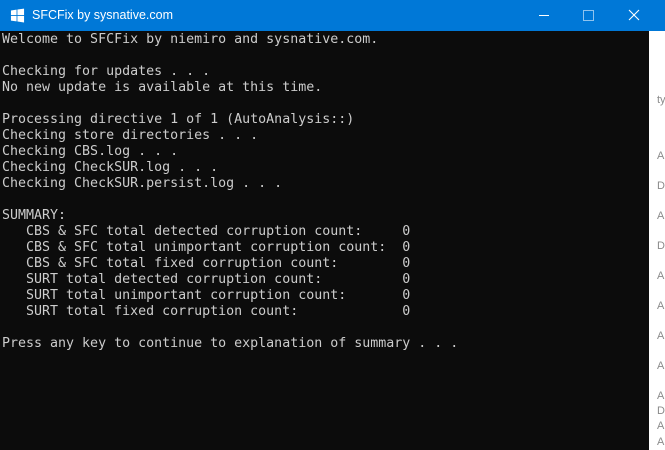 Image resolution: width=665 pixels, height=450 pixels. I want to click on title-bar: SFCFix by sysnative.com, so click(332, 15).